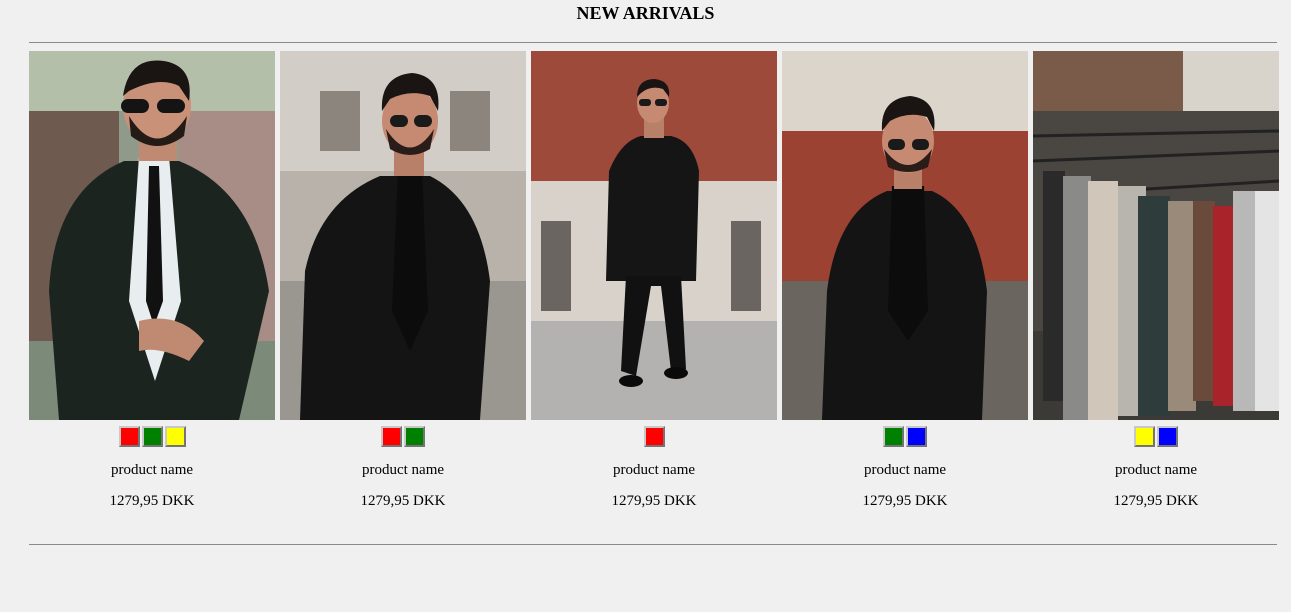 This screenshot has width=1291, height=612. What do you see at coordinates (645, 13) in the screenshot?
I see `section-title: NEW ARRIVALS` at bounding box center [645, 13].